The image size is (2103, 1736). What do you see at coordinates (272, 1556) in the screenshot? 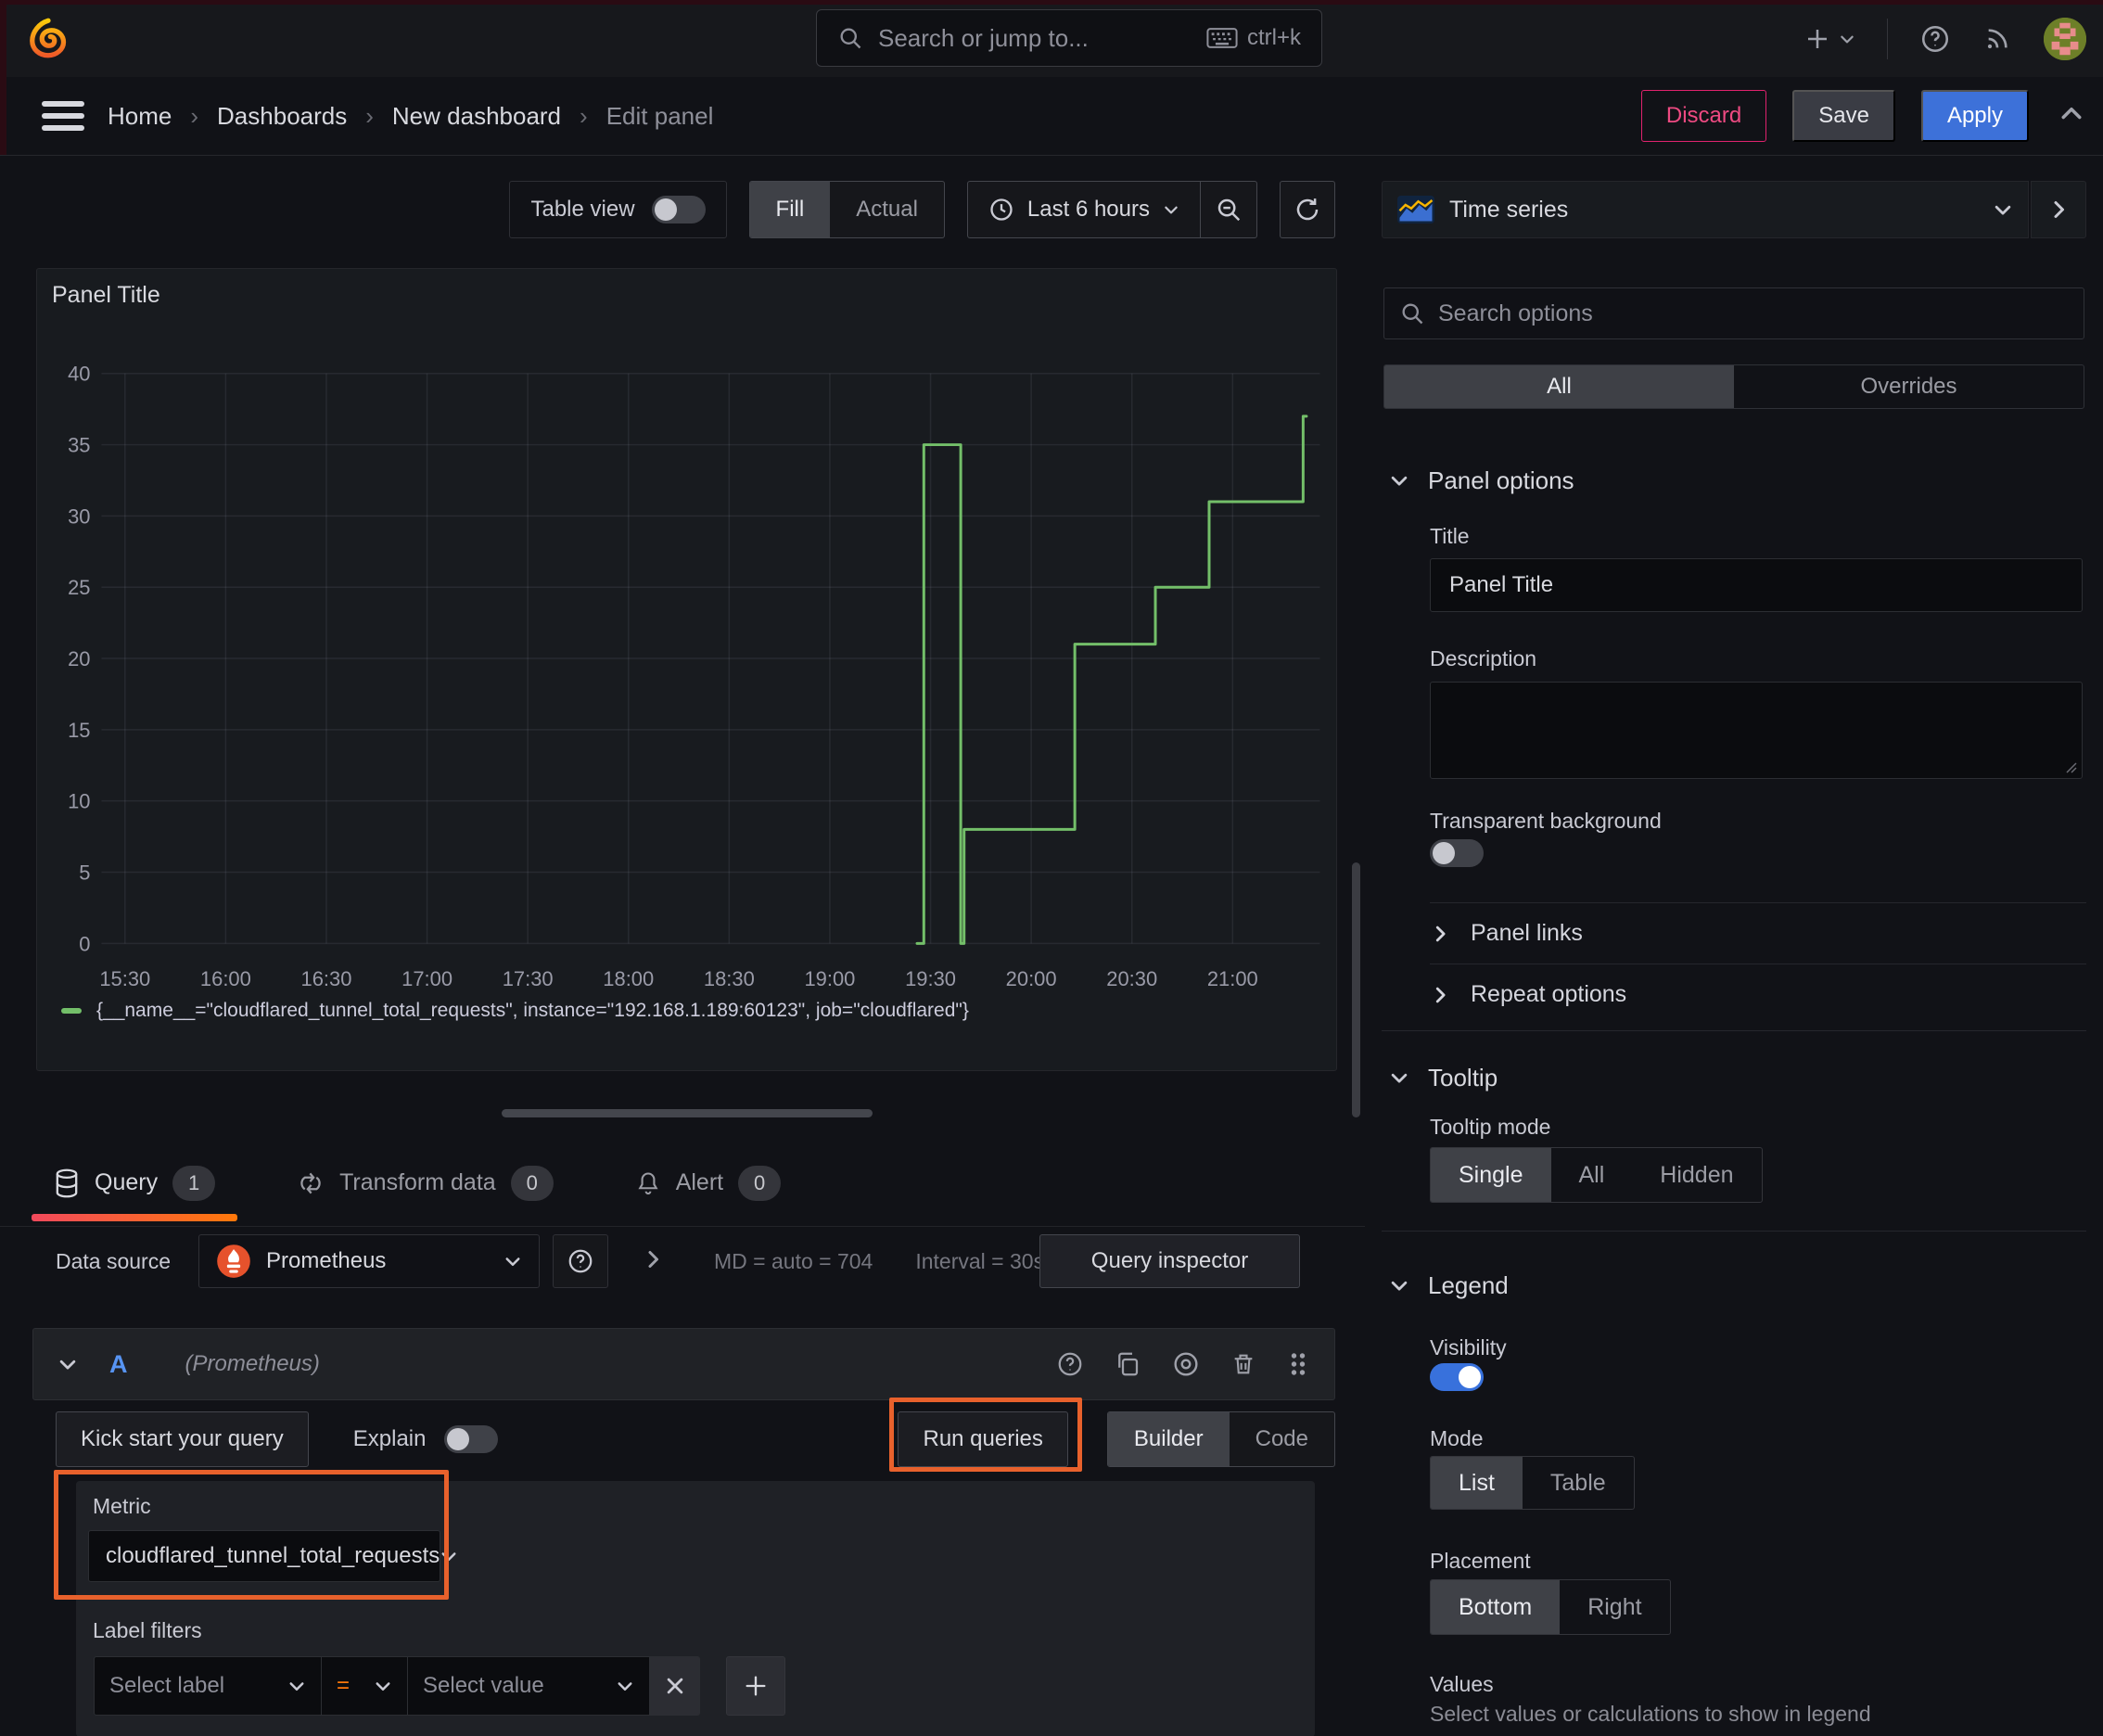
I see `metric-select: cloudflared_tunnel_total_requests` at bounding box center [272, 1556].